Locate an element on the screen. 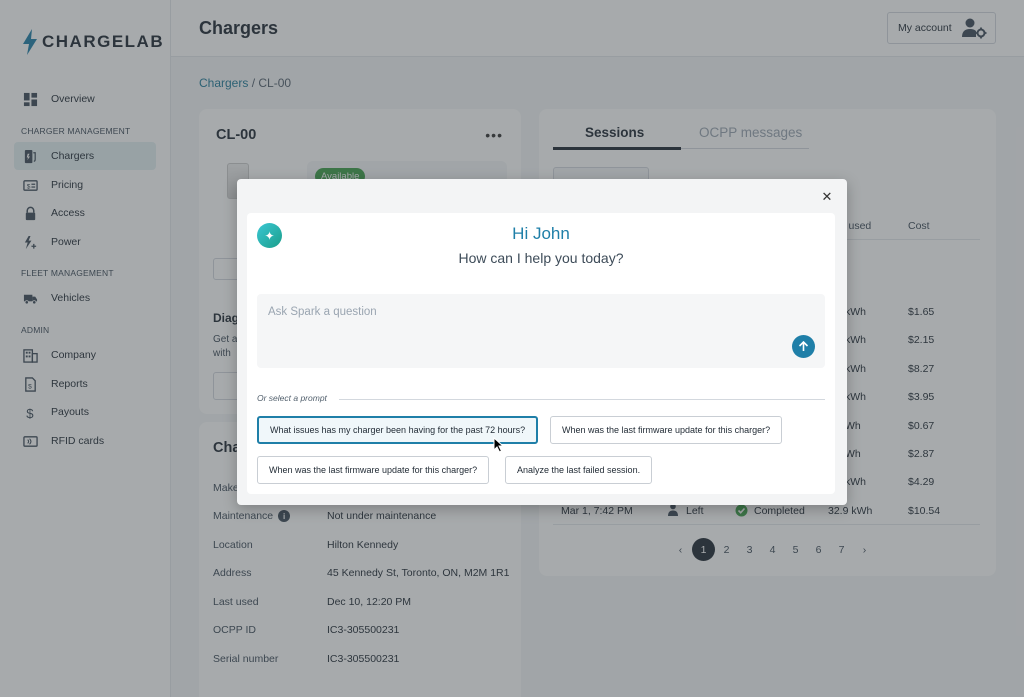 This screenshot has height=697, width=1024. divider is located at coordinates (582, 399).